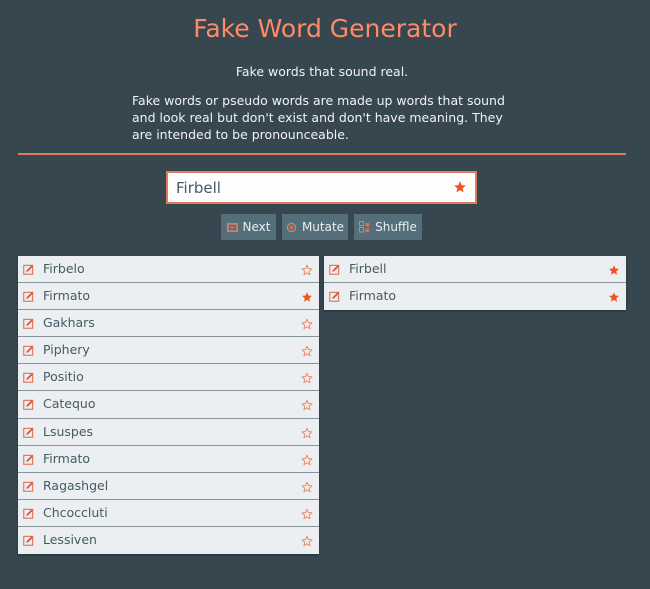  I want to click on word-text: Positio, so click(63, 376).